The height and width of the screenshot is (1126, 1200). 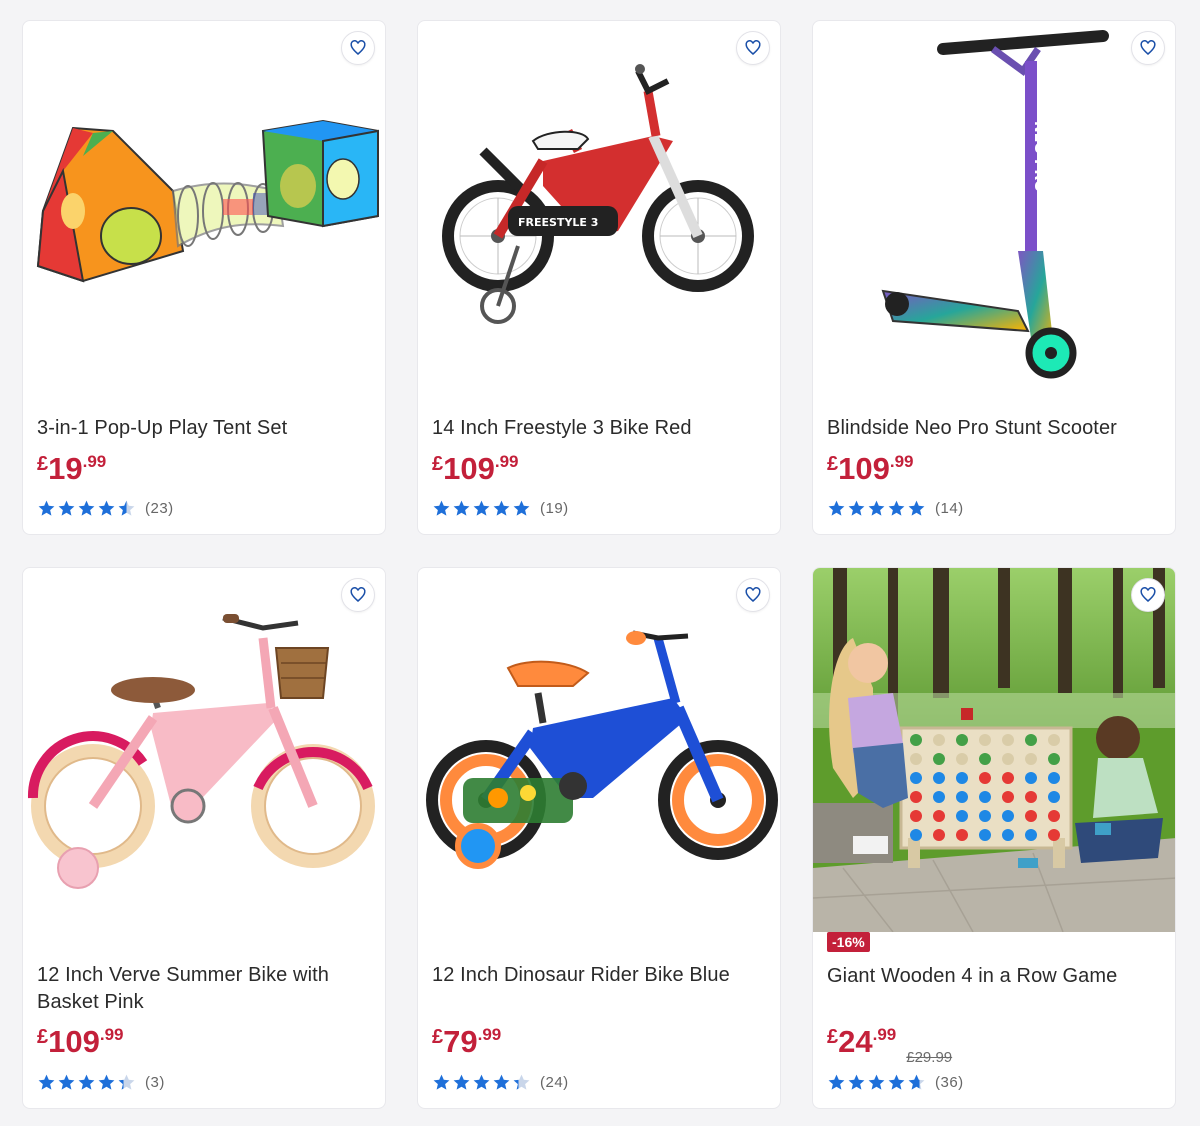 What do you see at coordinates (65, 468) in the screenshot?
I see `price-pounds: 19` at bounding box center [65, 468].